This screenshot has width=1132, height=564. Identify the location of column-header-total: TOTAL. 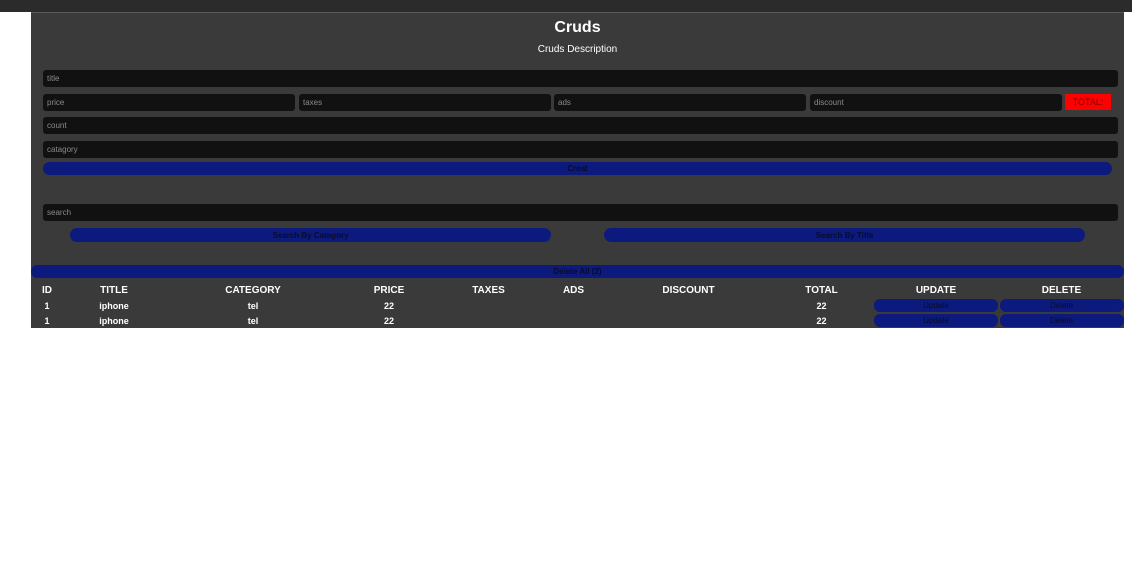
(821, 290).